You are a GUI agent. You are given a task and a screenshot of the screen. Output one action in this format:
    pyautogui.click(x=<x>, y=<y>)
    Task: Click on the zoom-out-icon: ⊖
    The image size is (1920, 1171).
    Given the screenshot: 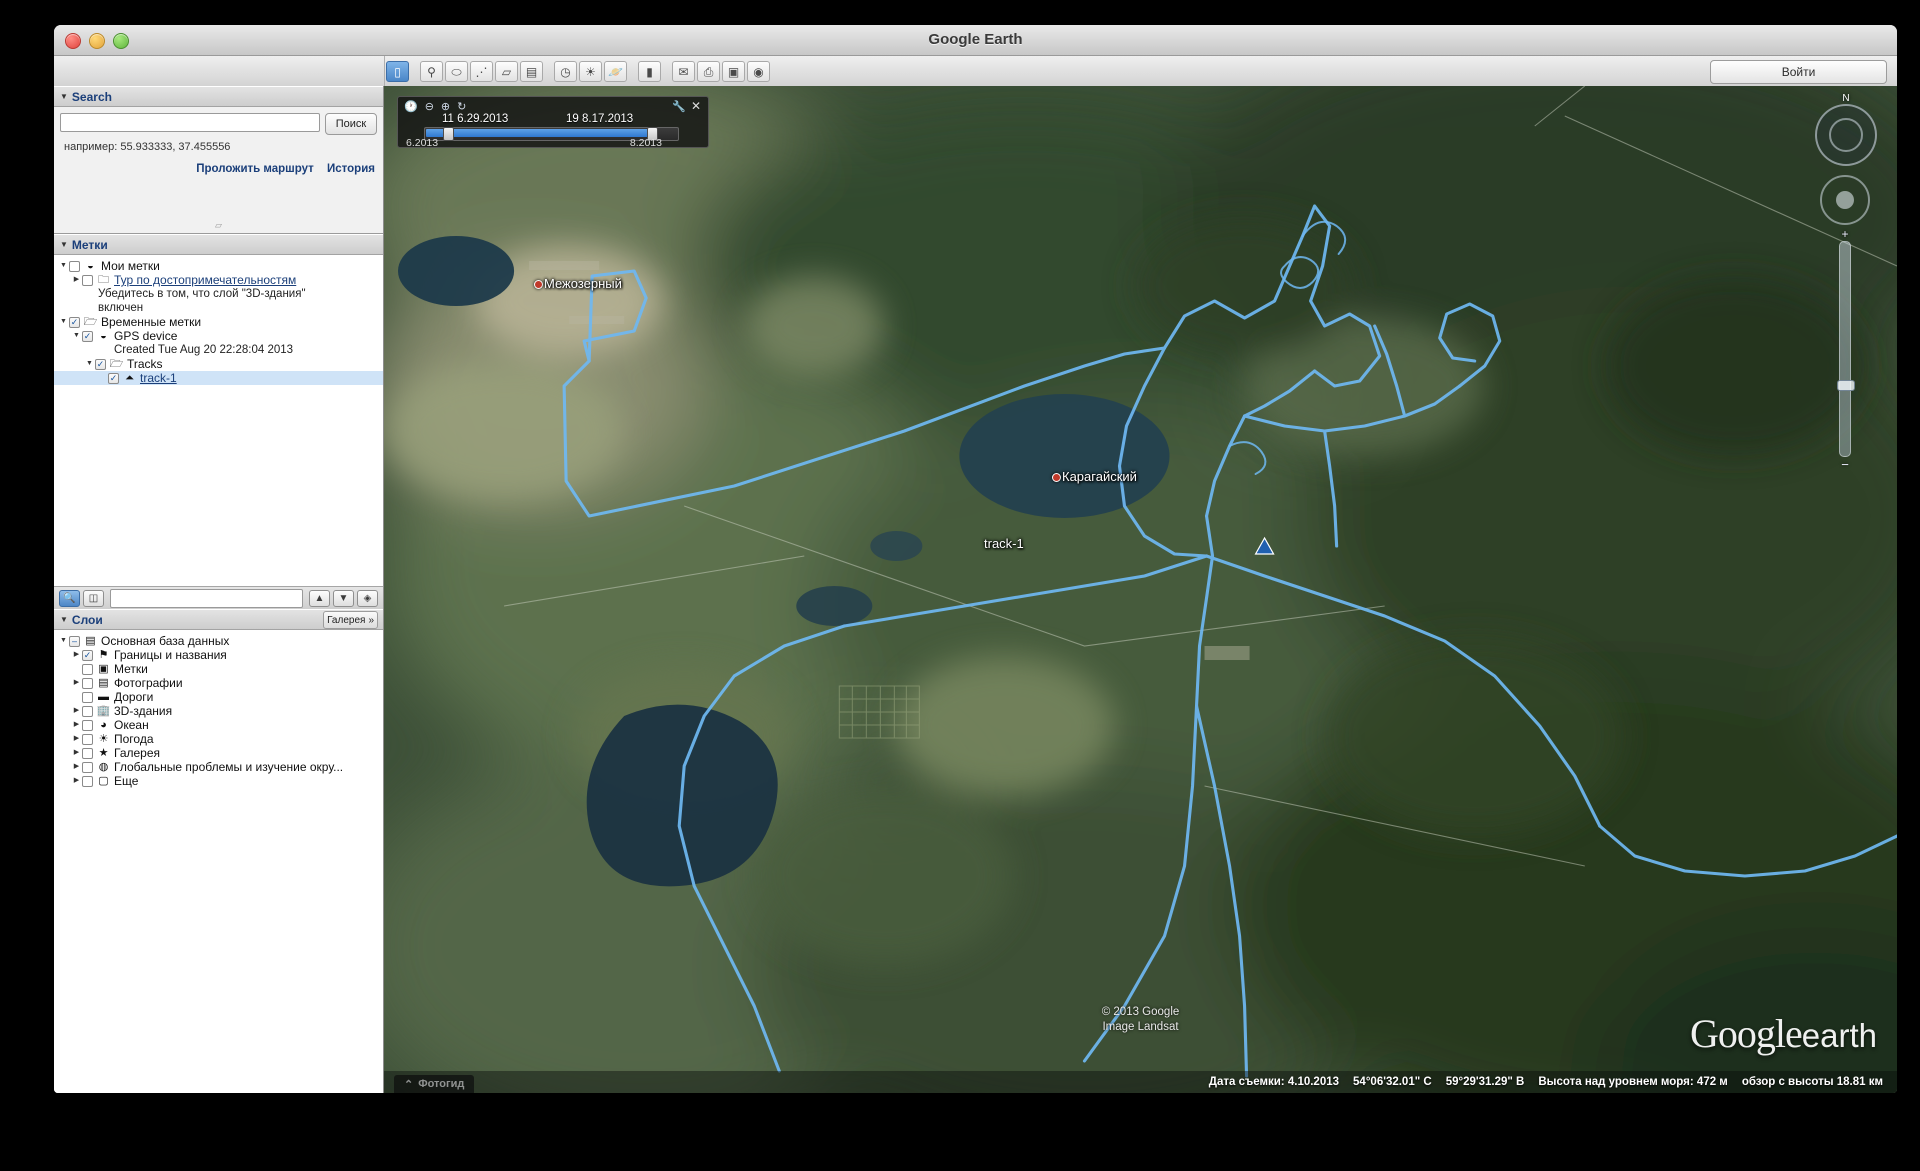 What is the action you would take?
    pyautogui.click(x=429, y=106)
    